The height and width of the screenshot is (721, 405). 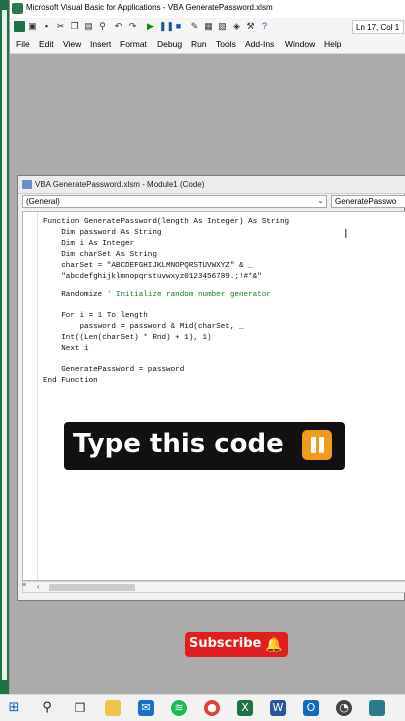 What do you see at coordinates (146, 708) in the screenshot?
I see `mail-icon: ✉` at bounding box center [146, 708].